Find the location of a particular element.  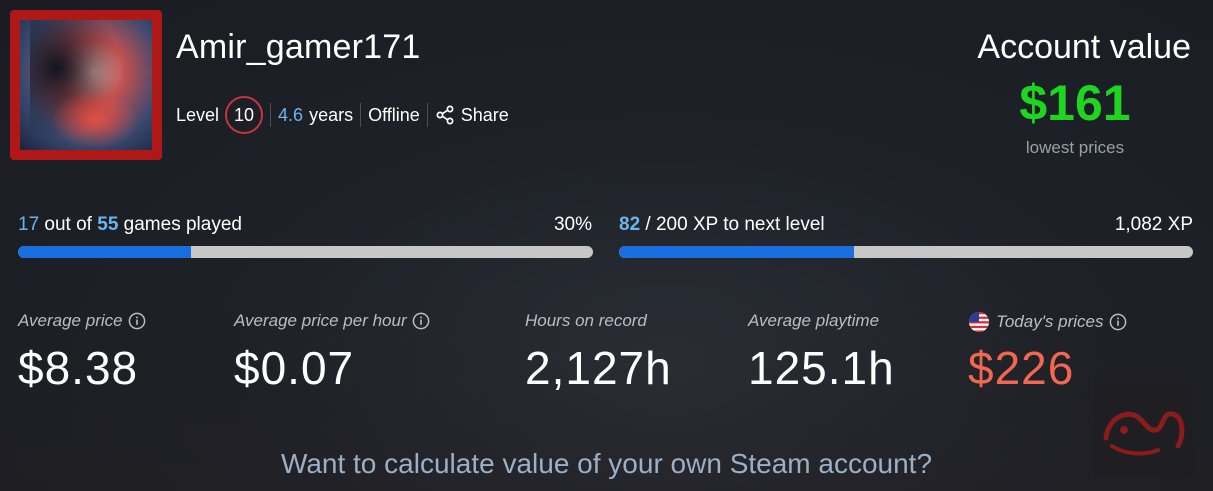

stat-label-text: Today's prices is located at coordinates (1050, 321).